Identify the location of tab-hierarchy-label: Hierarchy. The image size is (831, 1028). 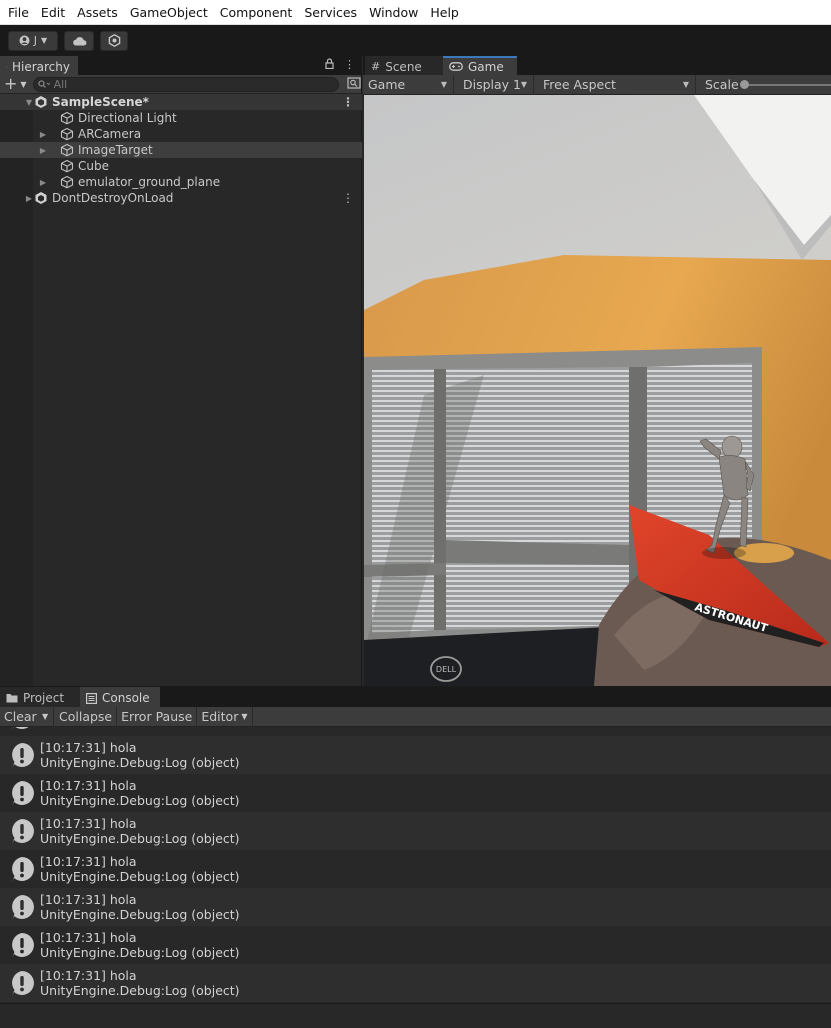
(40, 66).